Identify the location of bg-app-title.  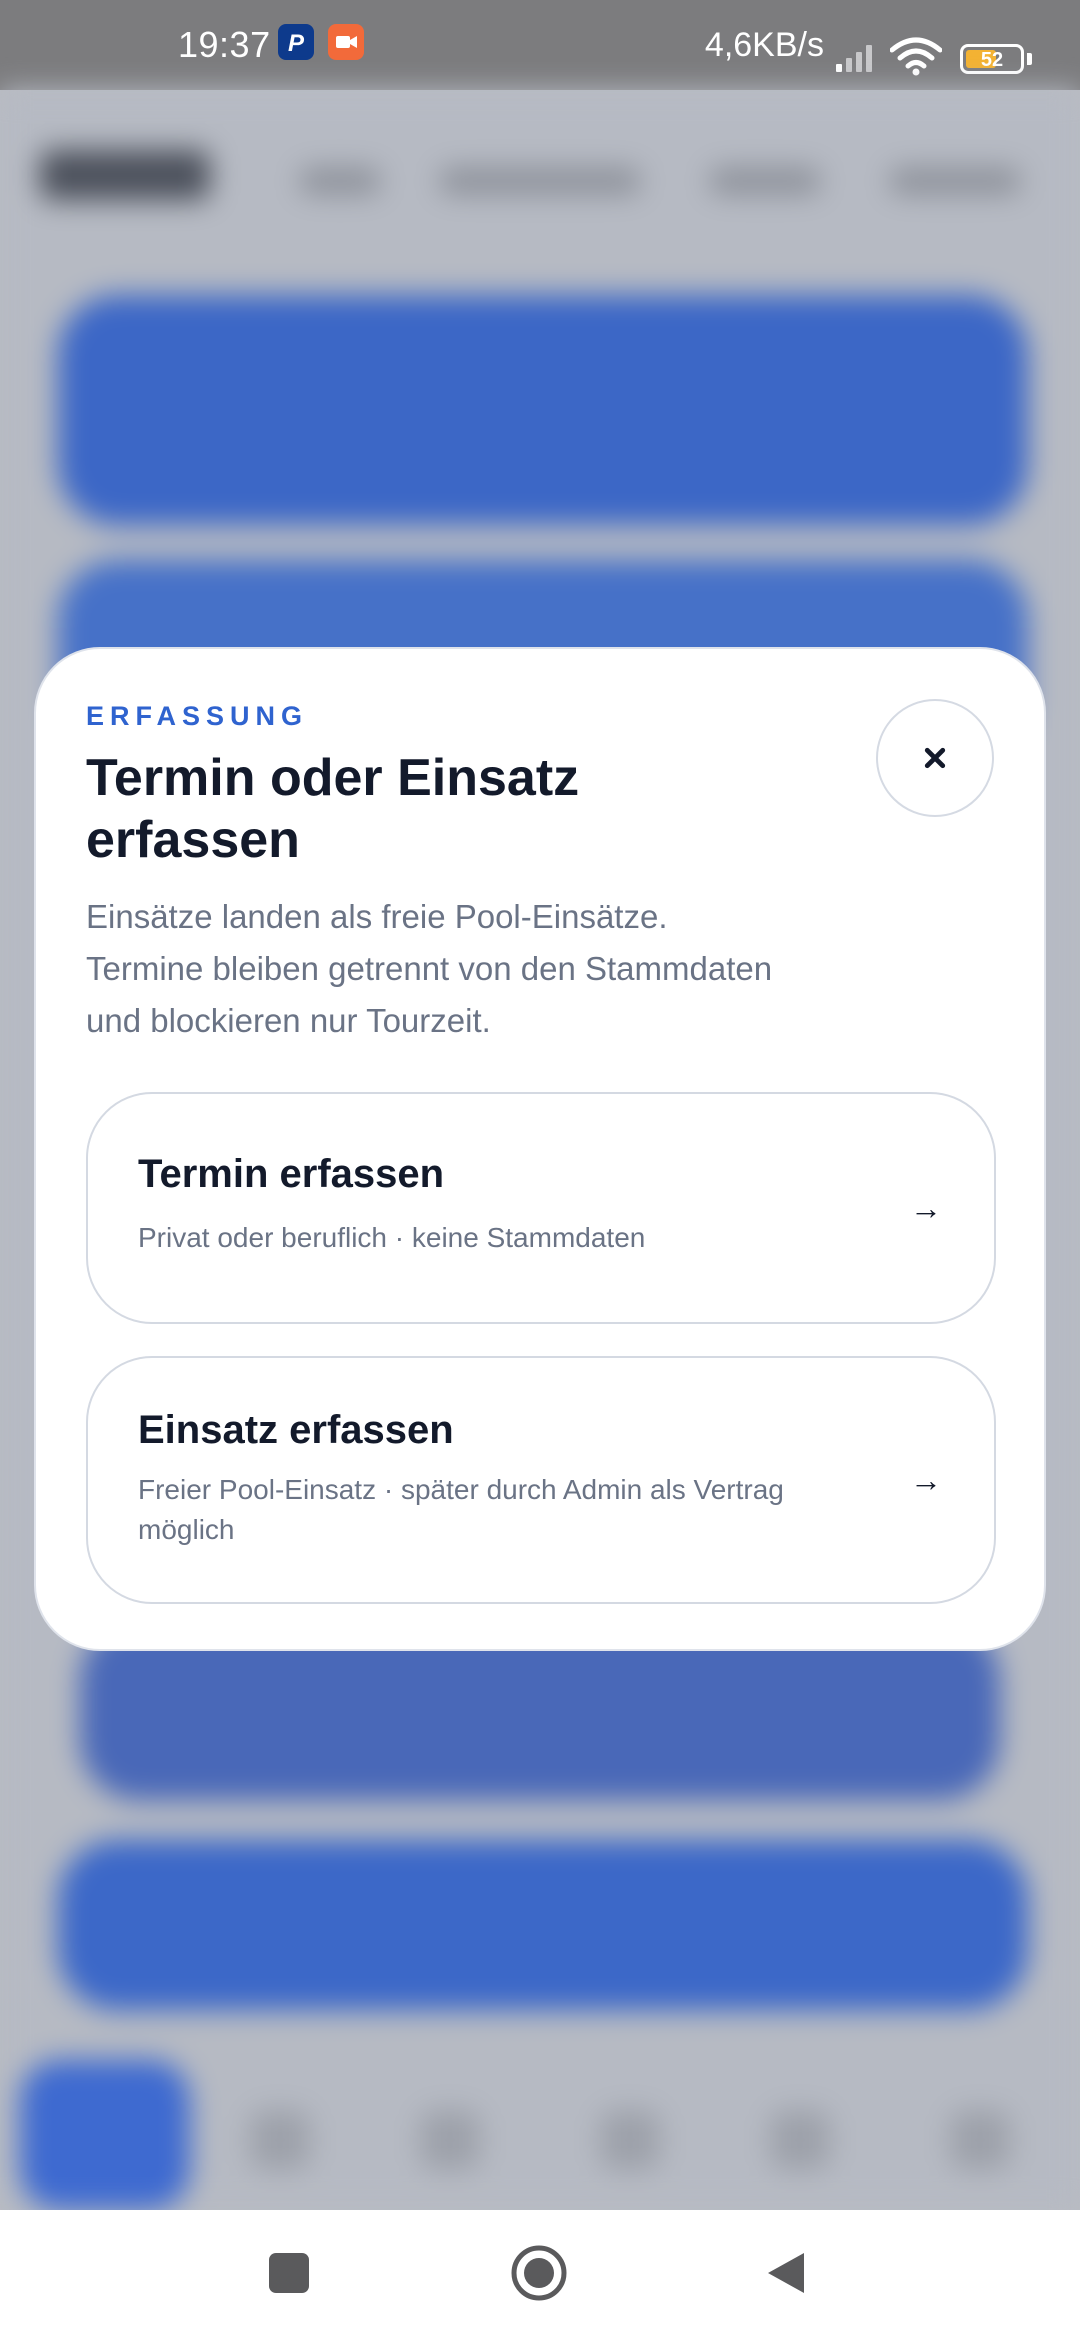
(125, 175).